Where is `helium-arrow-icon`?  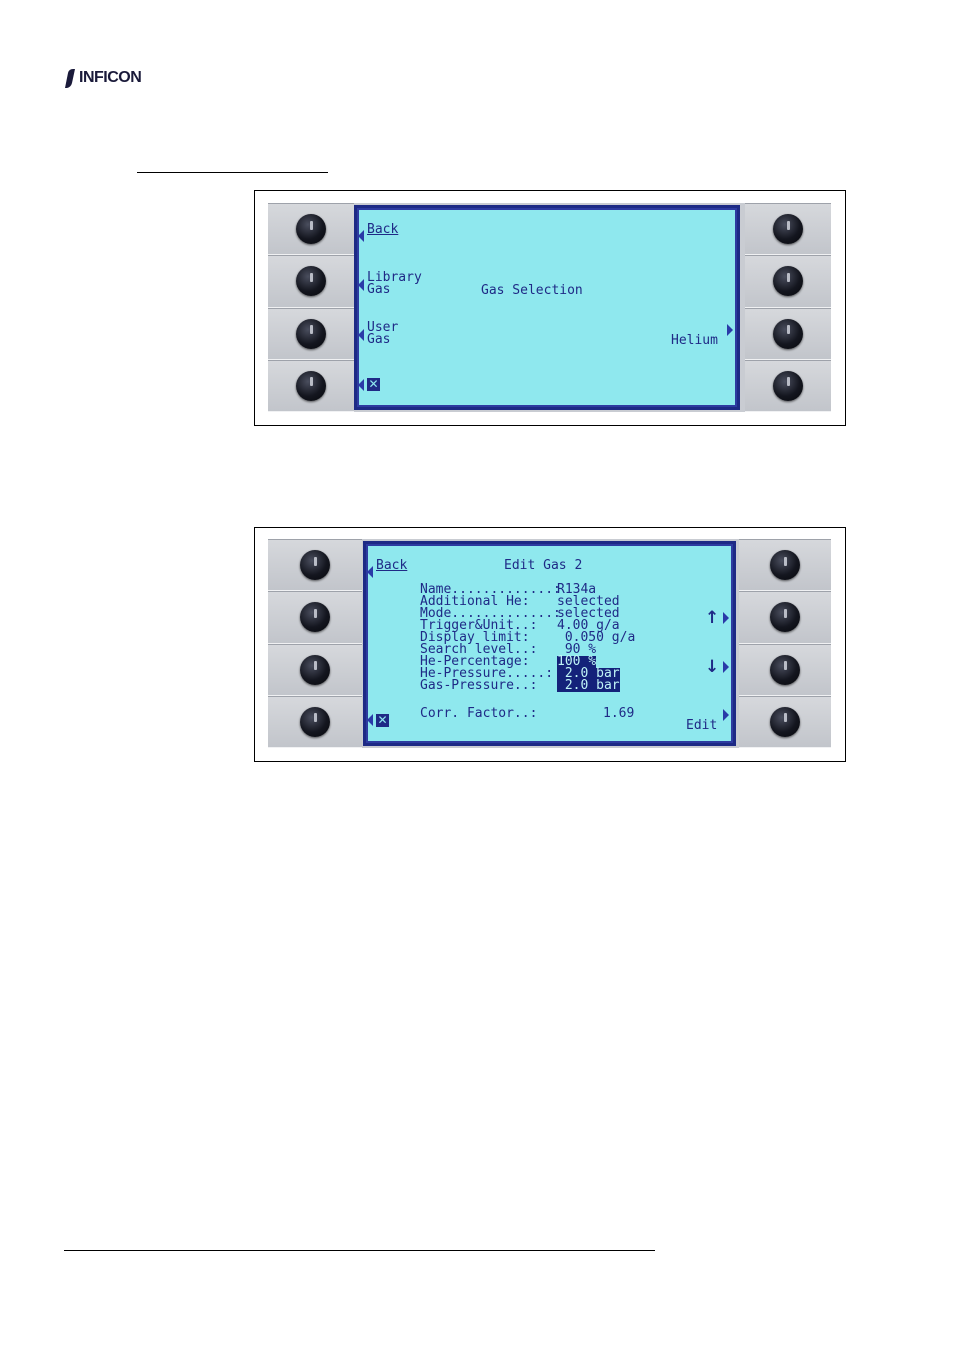 helium-arrow-icon is located at coordinates (730, 330).